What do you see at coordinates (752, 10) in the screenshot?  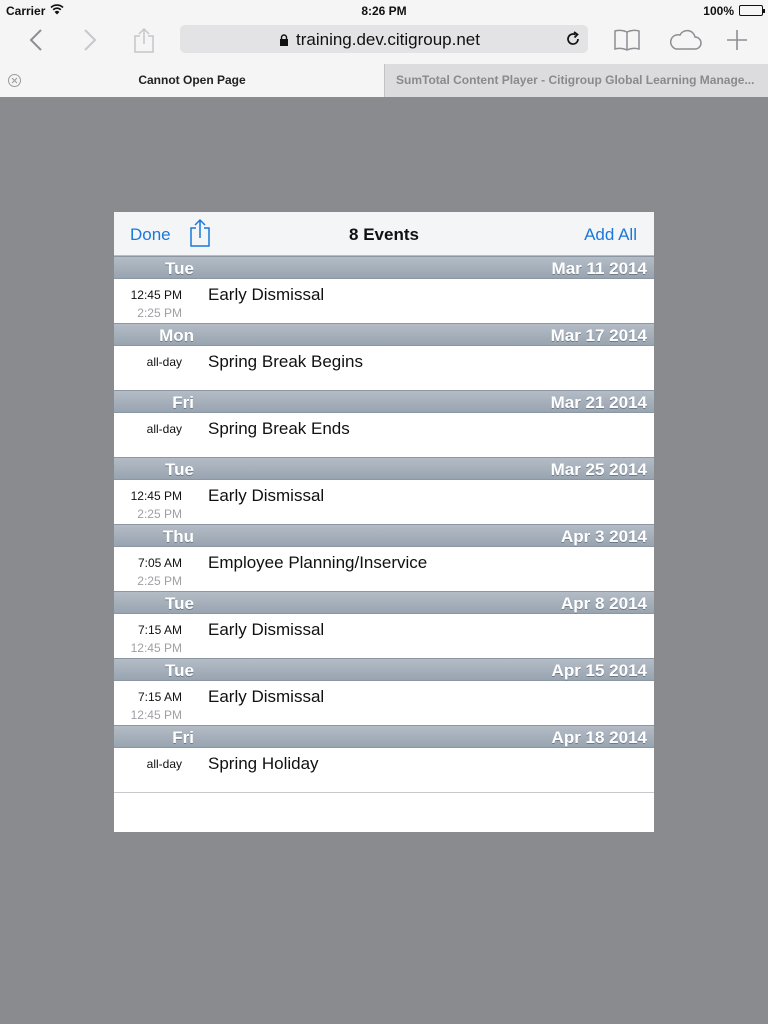 I see `battery-icon` at bounding box center [752, 10].